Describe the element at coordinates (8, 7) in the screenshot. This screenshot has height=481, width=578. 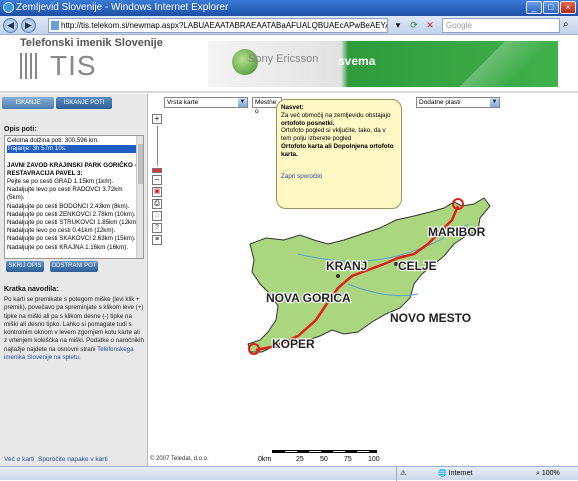
I see `ie-icon` at that location.